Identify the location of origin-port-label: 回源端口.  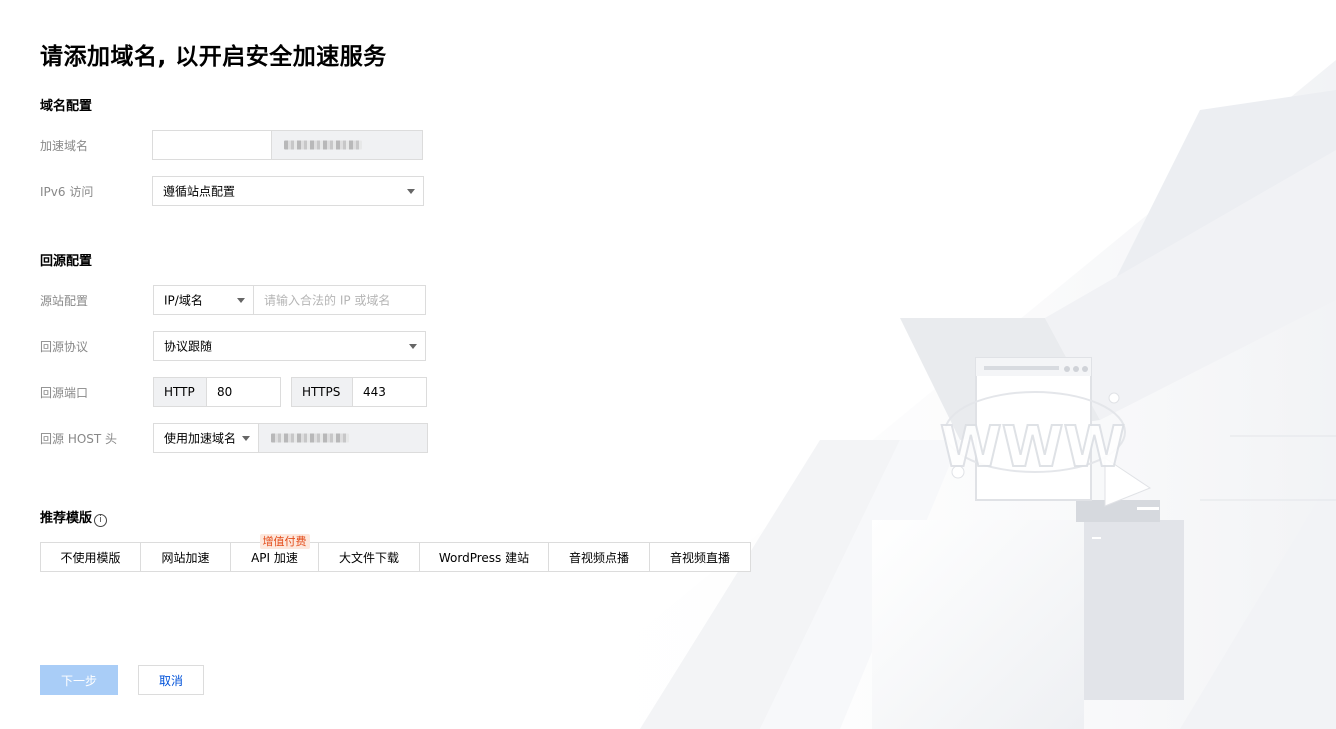
(64, 393).